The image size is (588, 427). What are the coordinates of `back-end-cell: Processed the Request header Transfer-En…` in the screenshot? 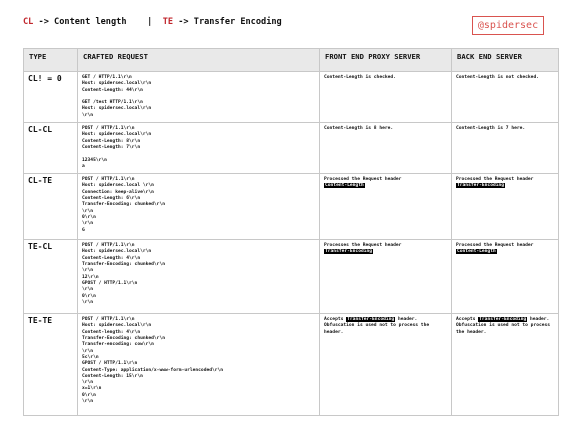 It's located at (505, 207).